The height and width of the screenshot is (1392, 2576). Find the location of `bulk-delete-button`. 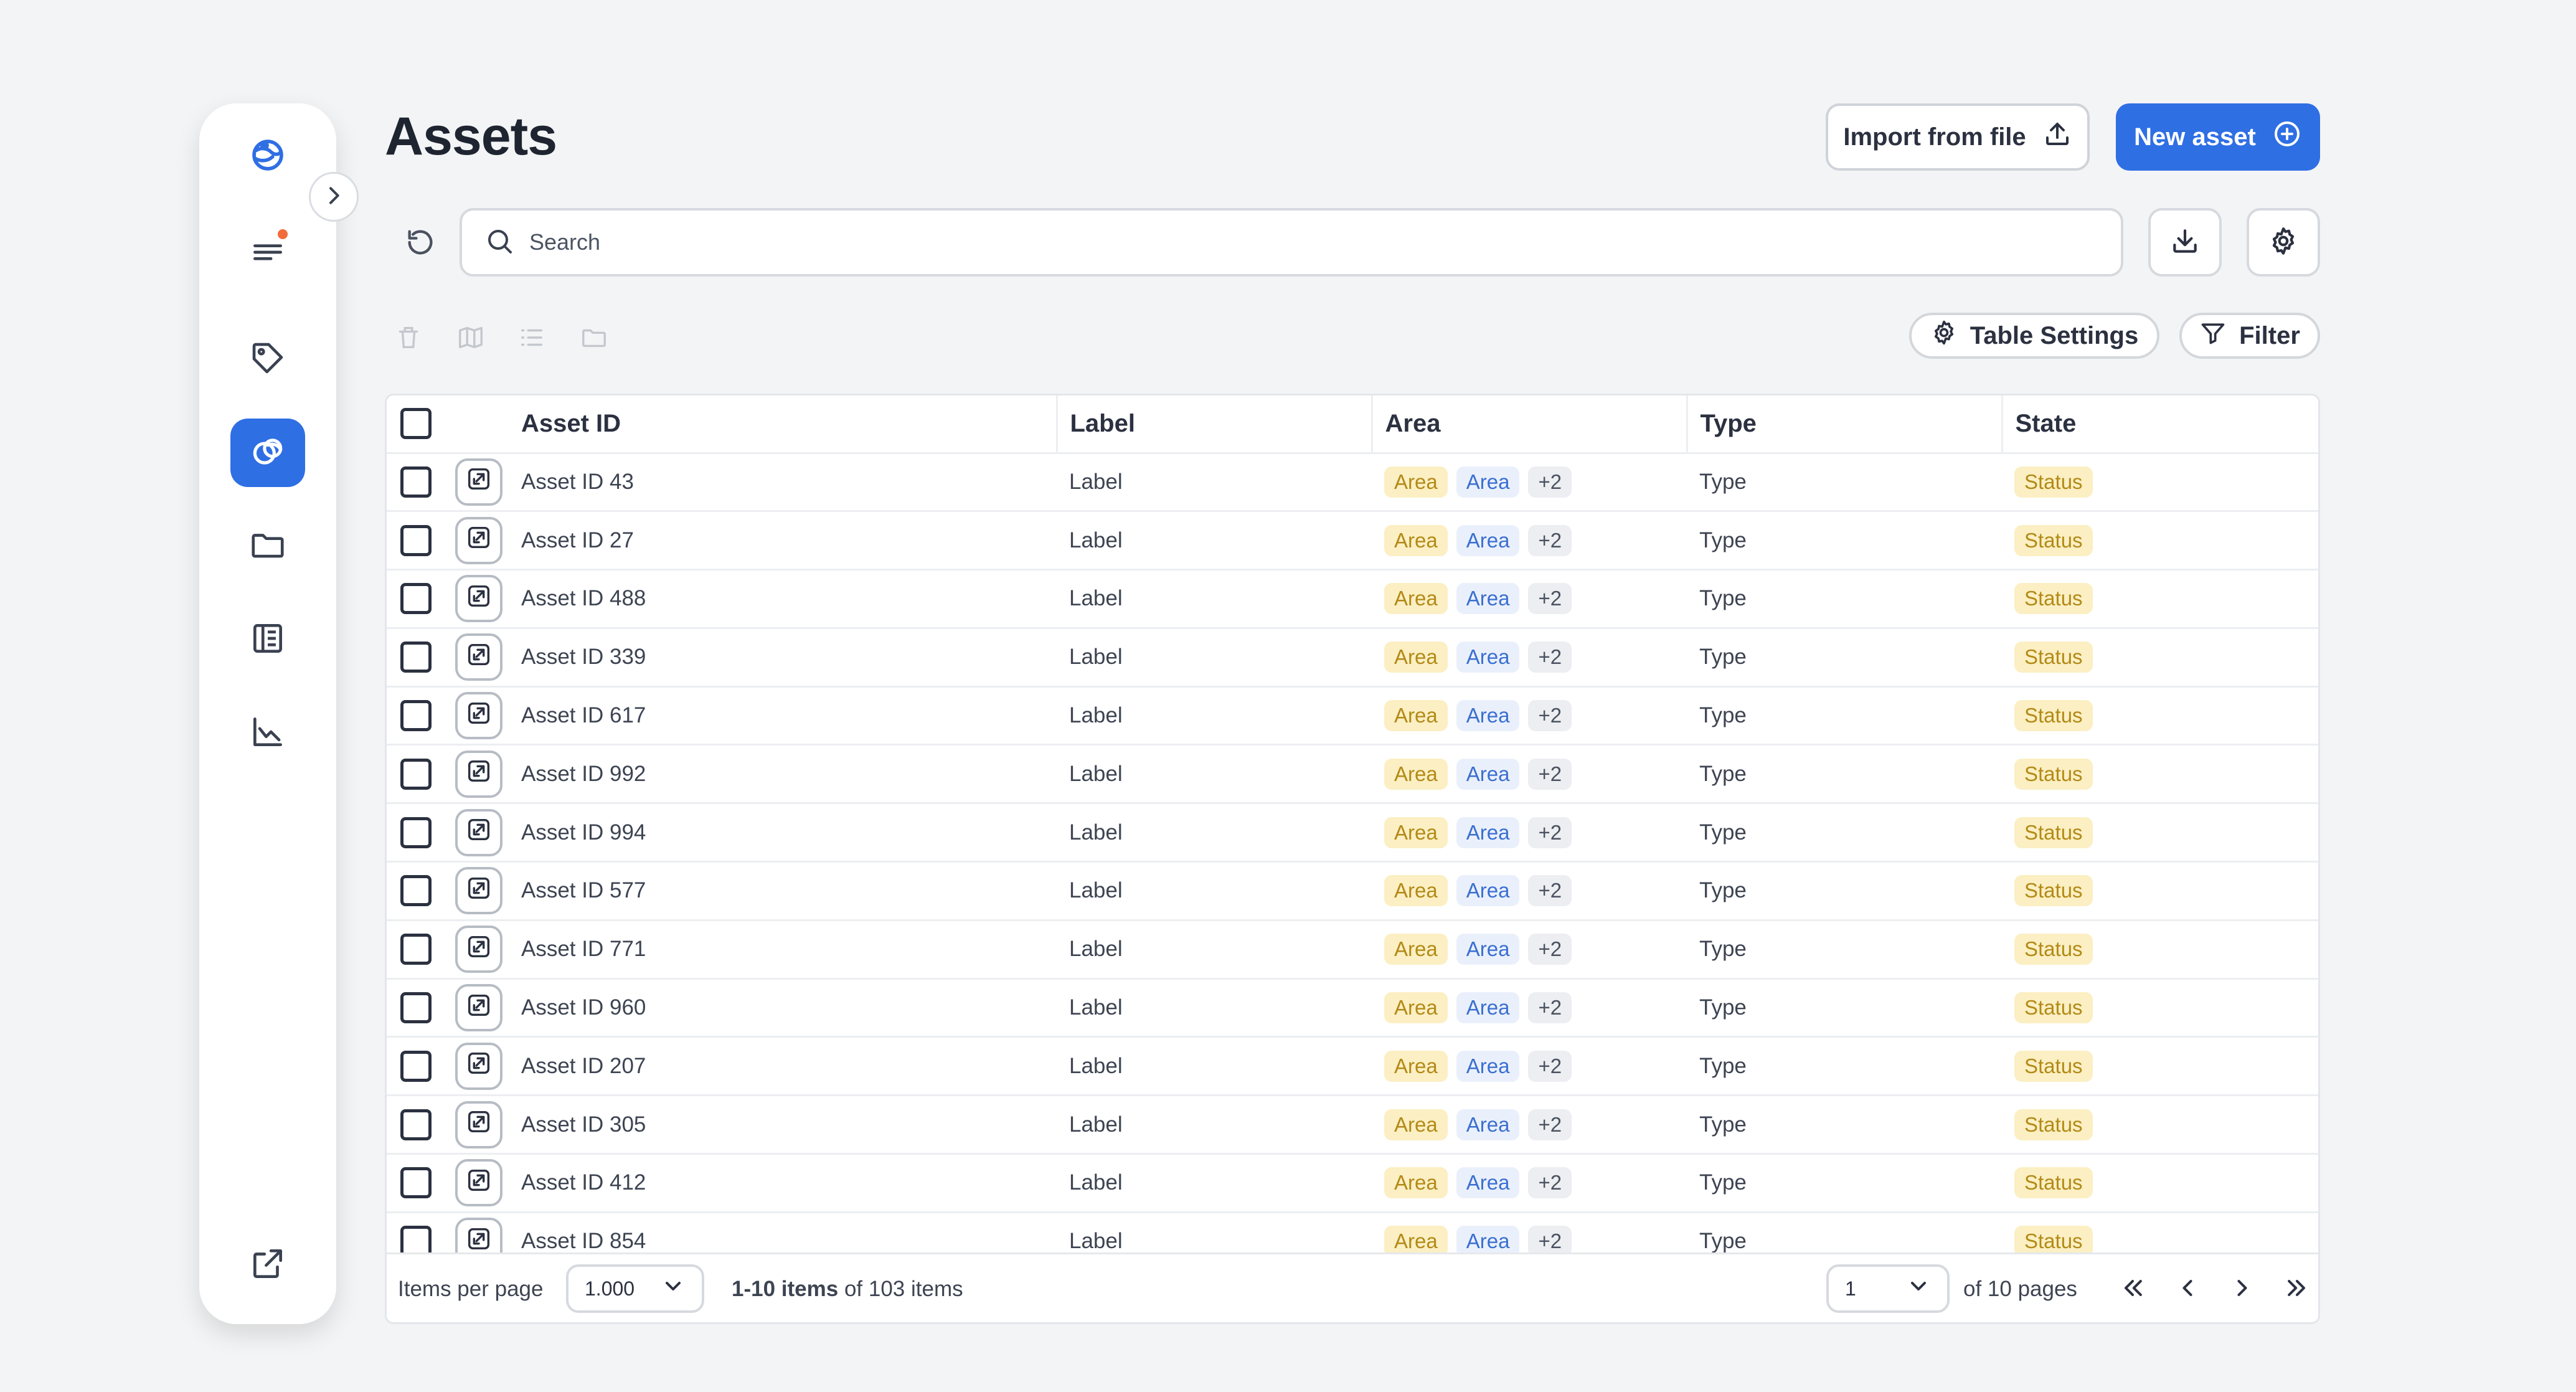

bulk-delete-button is located at coordinates (408, 338).